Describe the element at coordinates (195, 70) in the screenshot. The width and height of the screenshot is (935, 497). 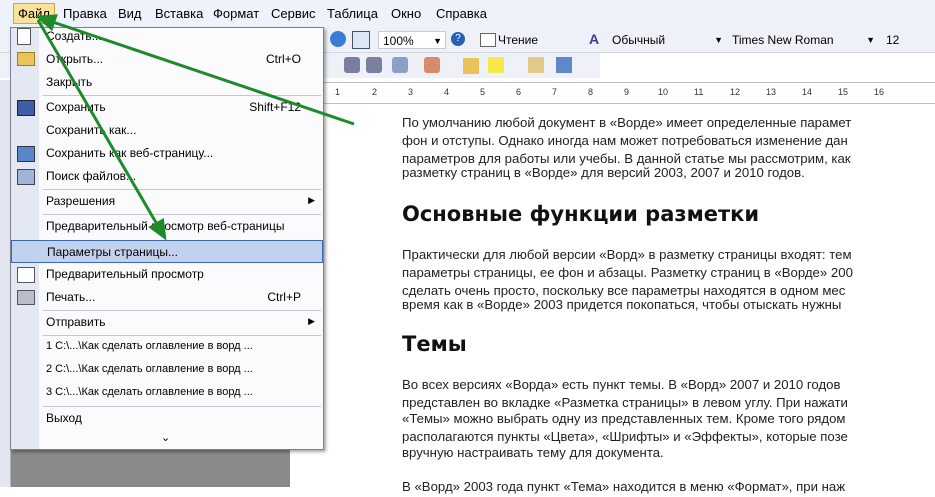
I see `arrow-to-file-menu` at that location.